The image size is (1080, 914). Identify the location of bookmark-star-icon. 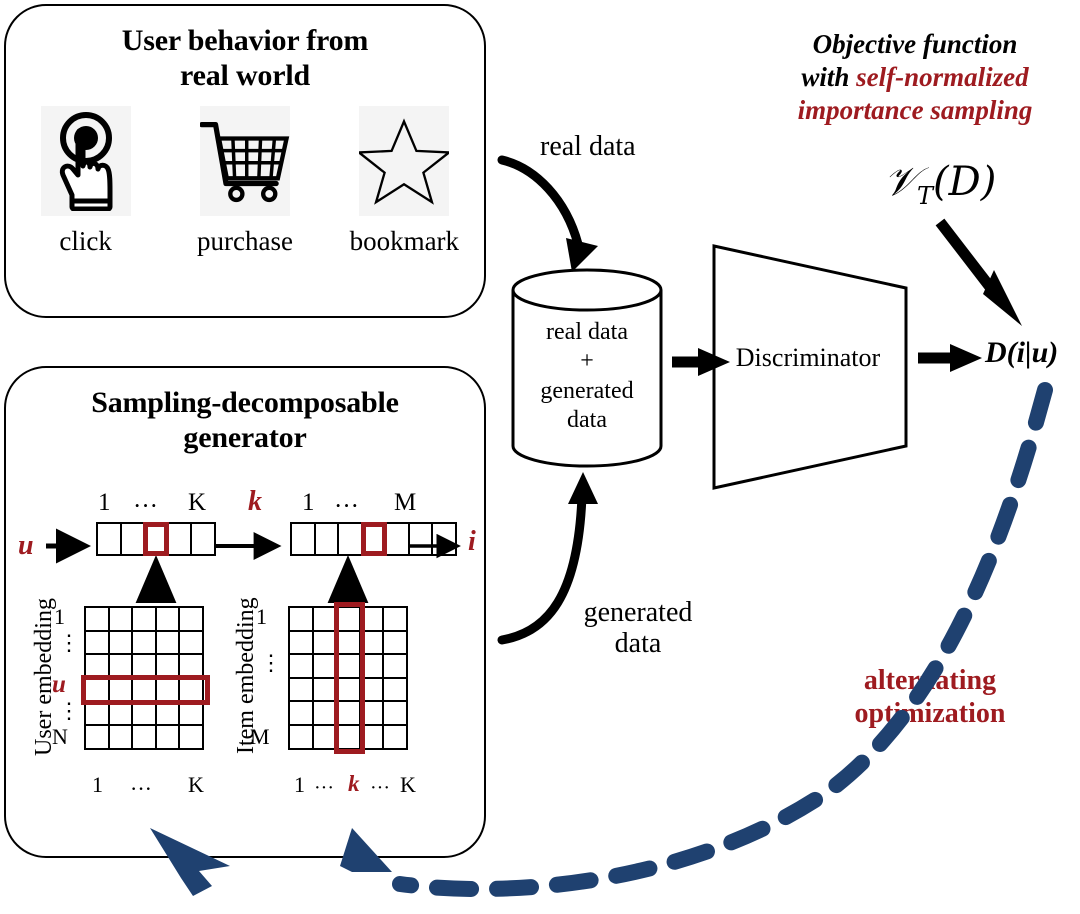
(404, 161).